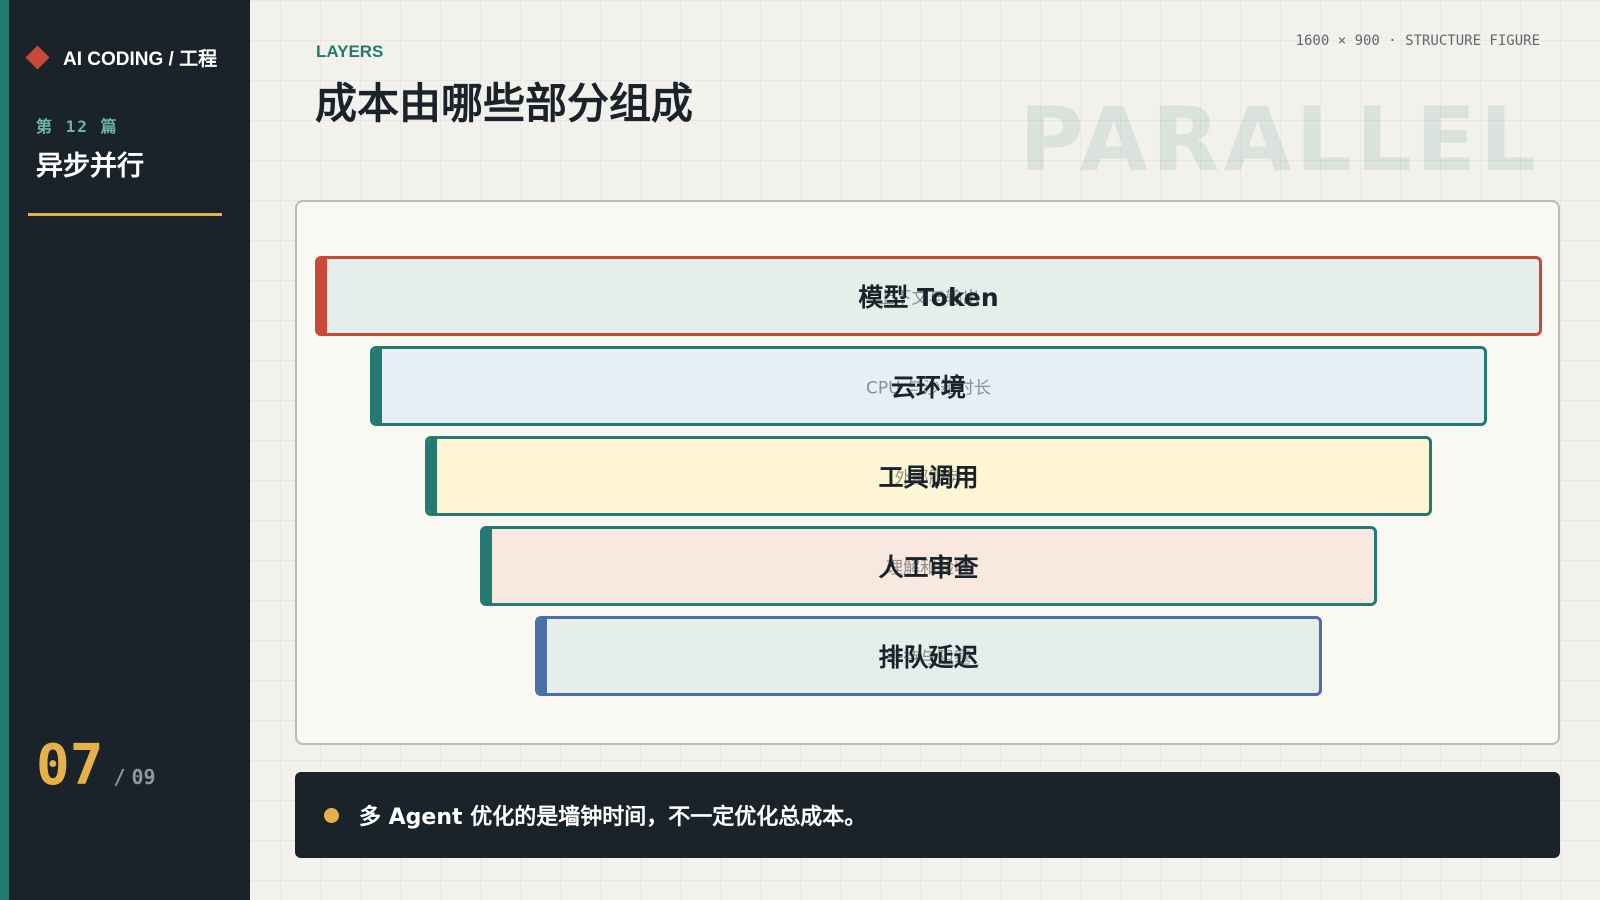 The height and width of the screenshot is (900, 1600). I want to click on layer-name: 云环境, so click(928, 387).